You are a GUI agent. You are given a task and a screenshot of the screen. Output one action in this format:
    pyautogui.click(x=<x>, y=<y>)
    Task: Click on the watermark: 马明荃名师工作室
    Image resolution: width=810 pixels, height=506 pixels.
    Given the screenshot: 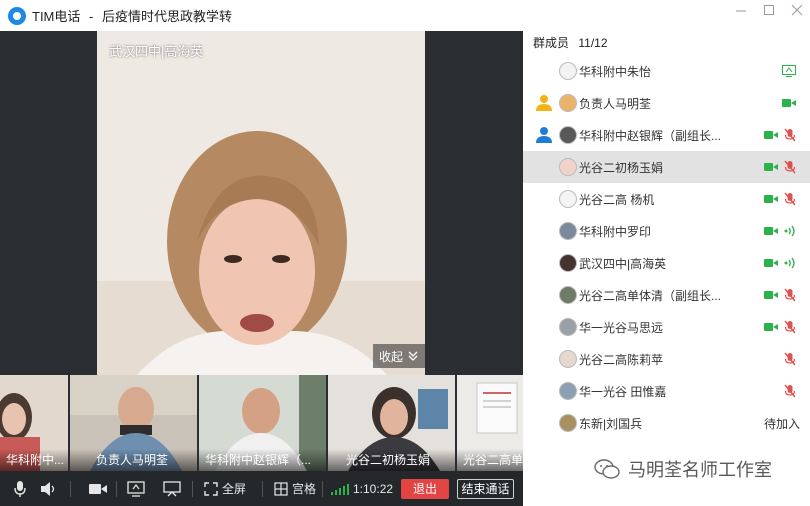 What is the action you would take?
    pyautogui.click(x=683, y=469)
    